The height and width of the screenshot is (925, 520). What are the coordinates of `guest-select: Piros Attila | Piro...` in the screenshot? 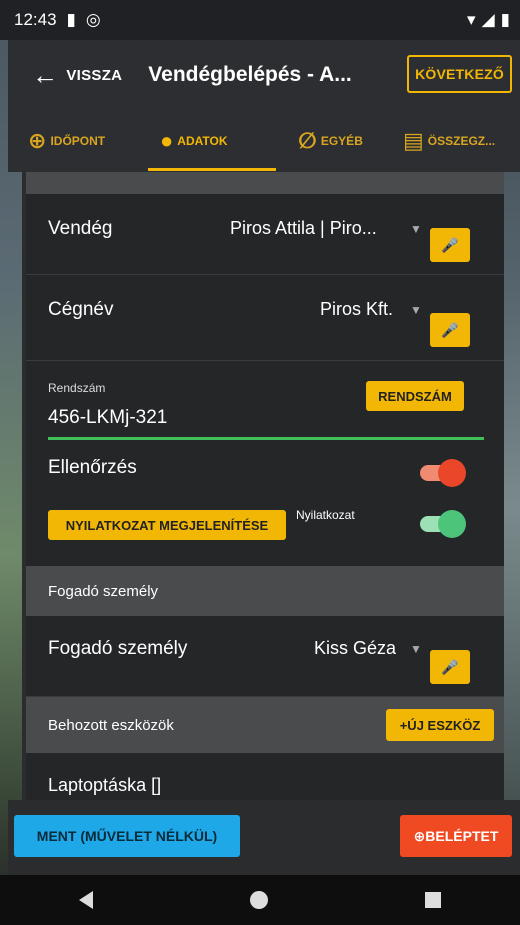 It's located at (303, 228).